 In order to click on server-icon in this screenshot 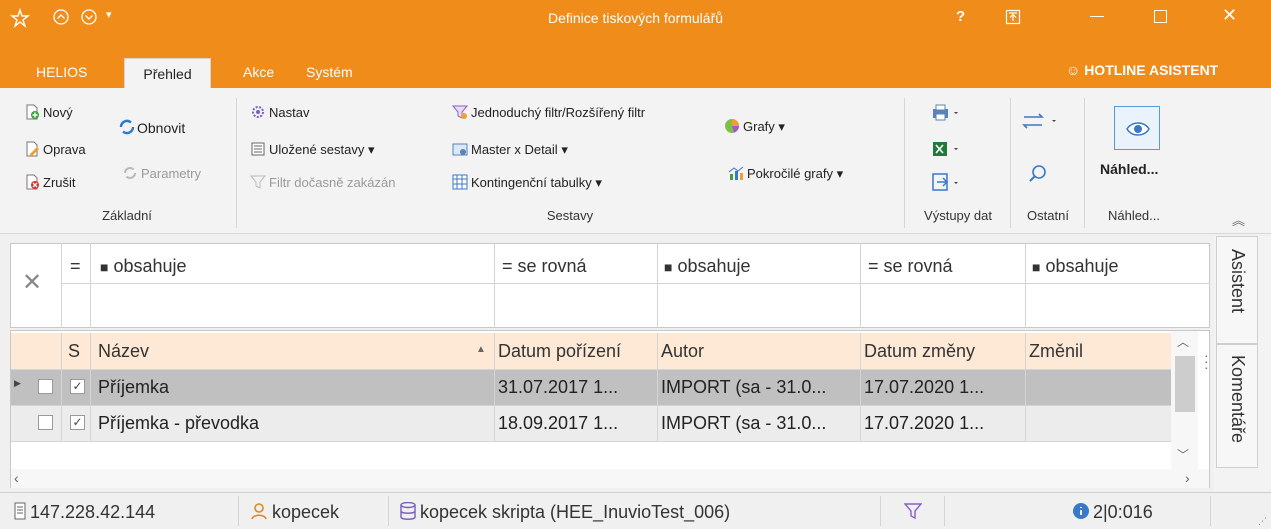, I will do `click(20, 512)`.